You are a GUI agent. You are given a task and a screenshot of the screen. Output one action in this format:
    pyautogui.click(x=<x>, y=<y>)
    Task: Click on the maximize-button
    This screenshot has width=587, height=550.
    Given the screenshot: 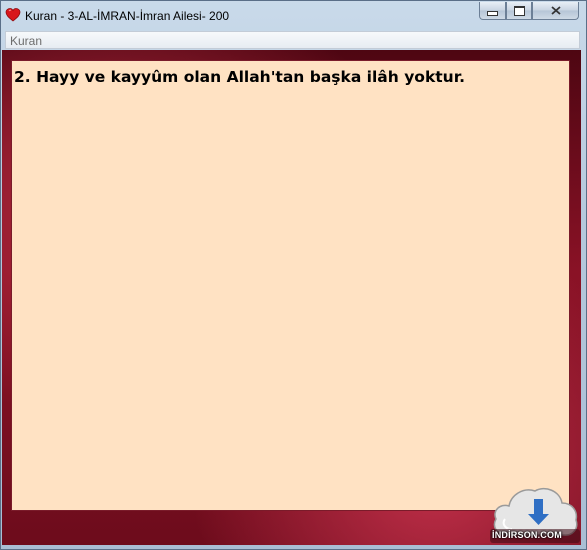 What is the action you would take?
    pyautogui.click(x=519, y=11)
    